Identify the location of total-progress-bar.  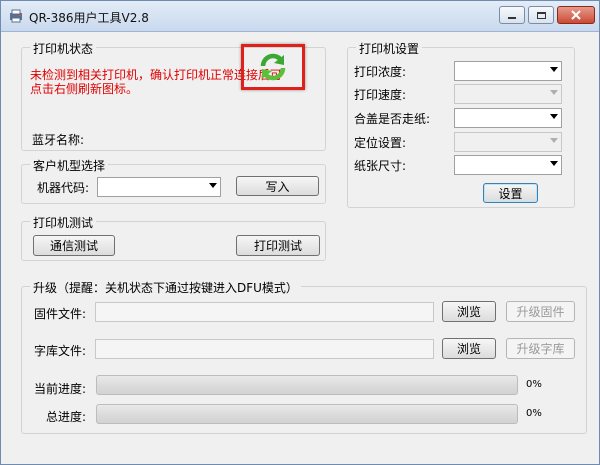
(307, 414).